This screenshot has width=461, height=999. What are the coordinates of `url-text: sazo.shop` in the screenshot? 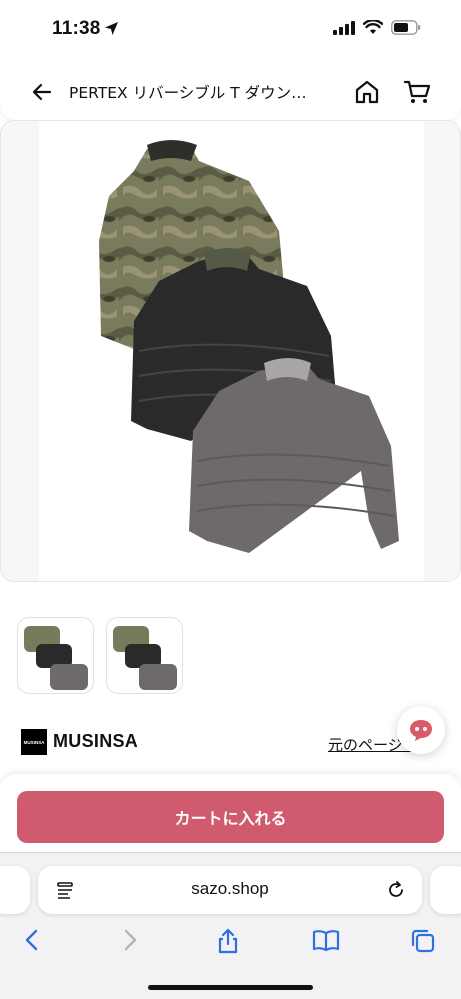 It's located at (230, 889).